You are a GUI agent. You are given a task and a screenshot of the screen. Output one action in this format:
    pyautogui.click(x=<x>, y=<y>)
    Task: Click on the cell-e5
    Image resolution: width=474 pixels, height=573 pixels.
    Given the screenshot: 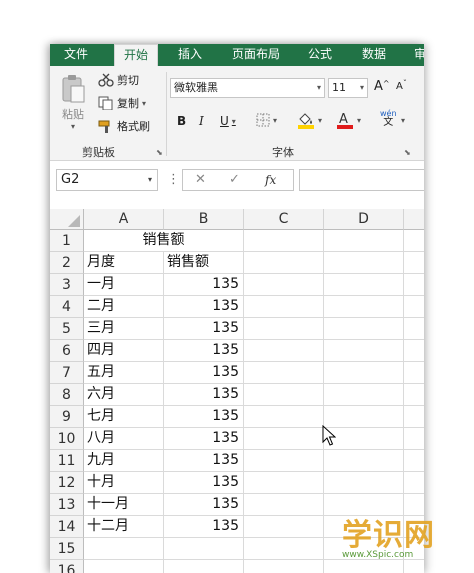 What is the action you would take?
    pyautogui.click(x=414, y=329)
    